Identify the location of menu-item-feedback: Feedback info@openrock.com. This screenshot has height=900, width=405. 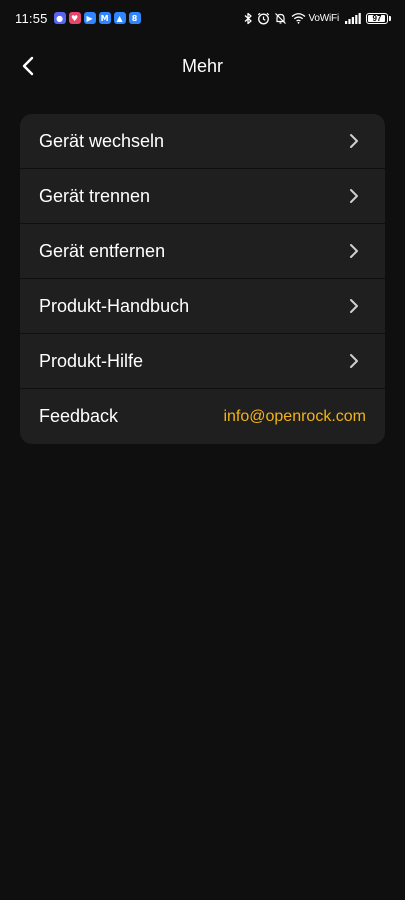
(202, 416).